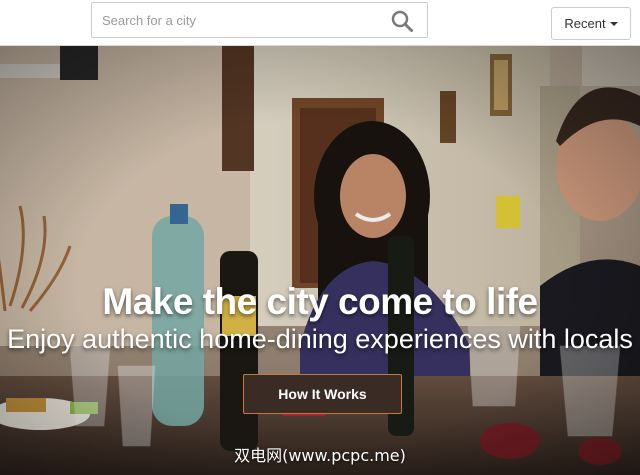 This screenshot has width=640, height=475. I want to click on top-bar: Recent, so click(320, 23).